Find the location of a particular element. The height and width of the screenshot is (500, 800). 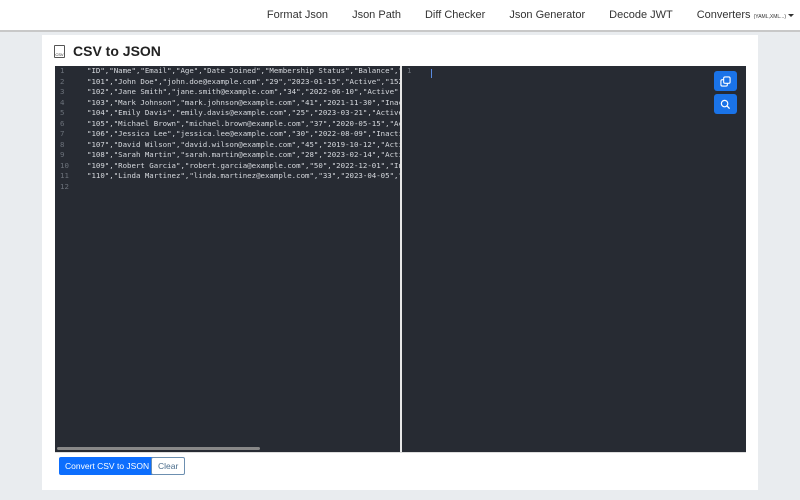

line-number: 3 is located at coordinates (62, 91).